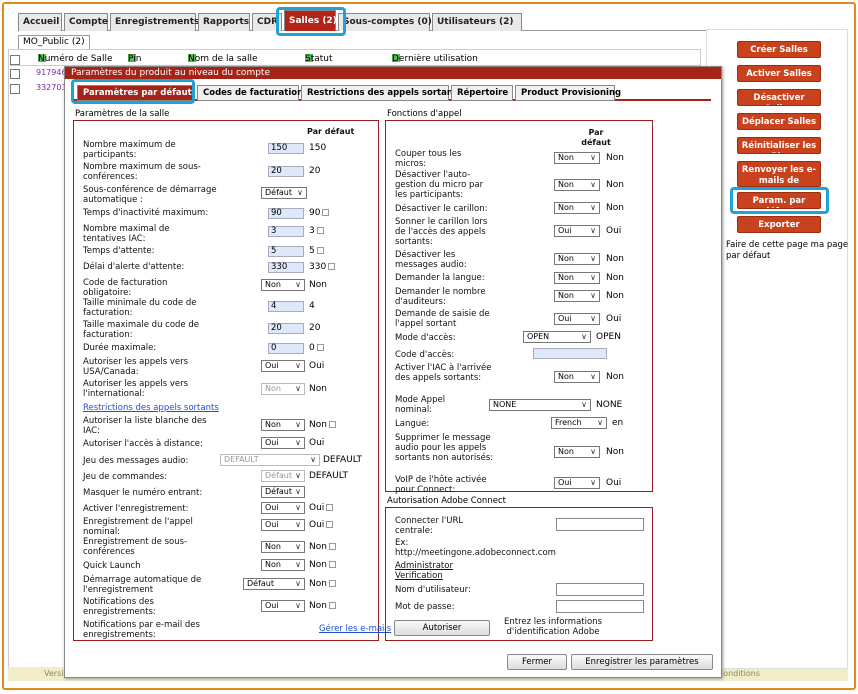  What do you see at coordinates (267, 22) in the screenshot?
I see `tab-cdr: CDR` at bounding box center [267, 22].